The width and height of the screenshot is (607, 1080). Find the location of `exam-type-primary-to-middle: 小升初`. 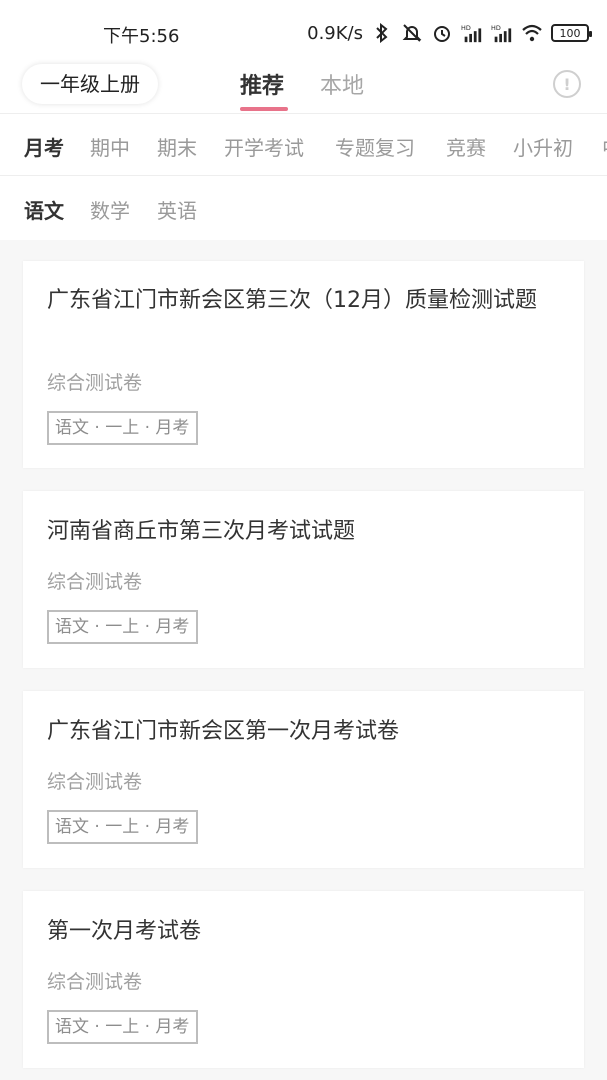

exam-type-primary-to-middle: 小升初 is located at coordinates (543, 146).